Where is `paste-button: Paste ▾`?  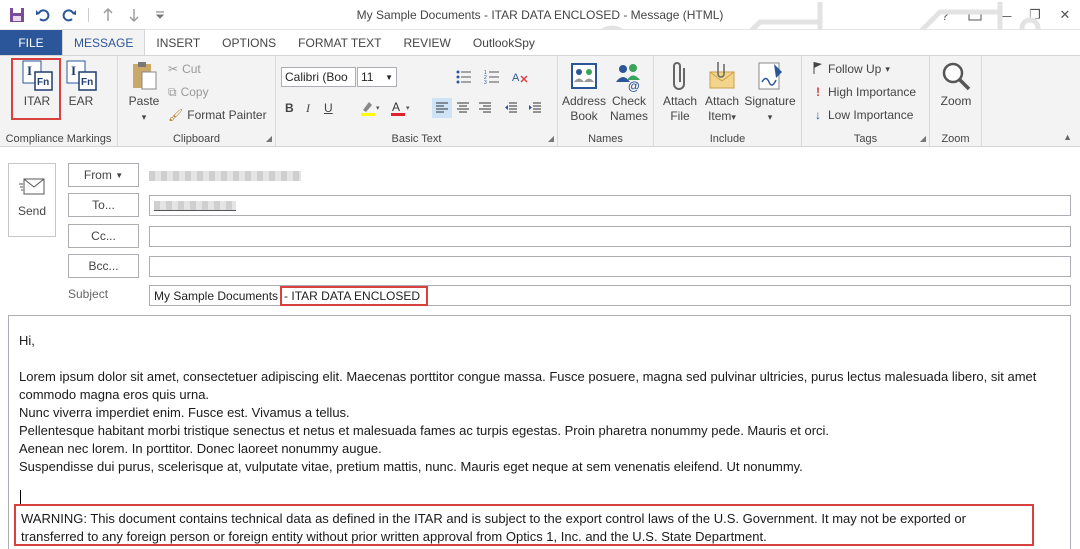
paste-button: Paste ▾ is located at coordinates (144, 92).